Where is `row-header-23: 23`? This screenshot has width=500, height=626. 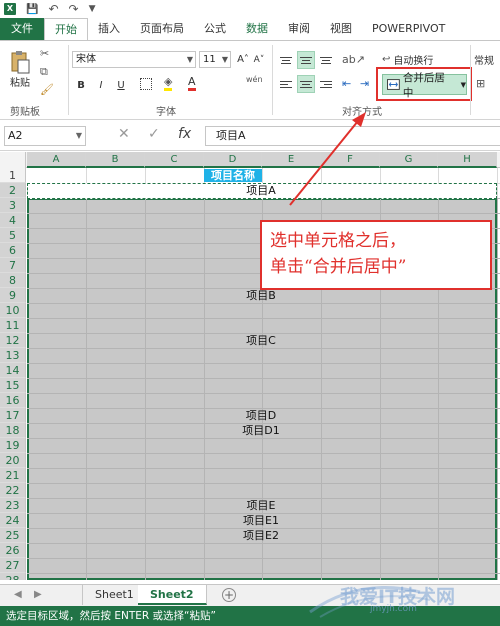 row-header-23: 23 is located at coordinates (13, 505).